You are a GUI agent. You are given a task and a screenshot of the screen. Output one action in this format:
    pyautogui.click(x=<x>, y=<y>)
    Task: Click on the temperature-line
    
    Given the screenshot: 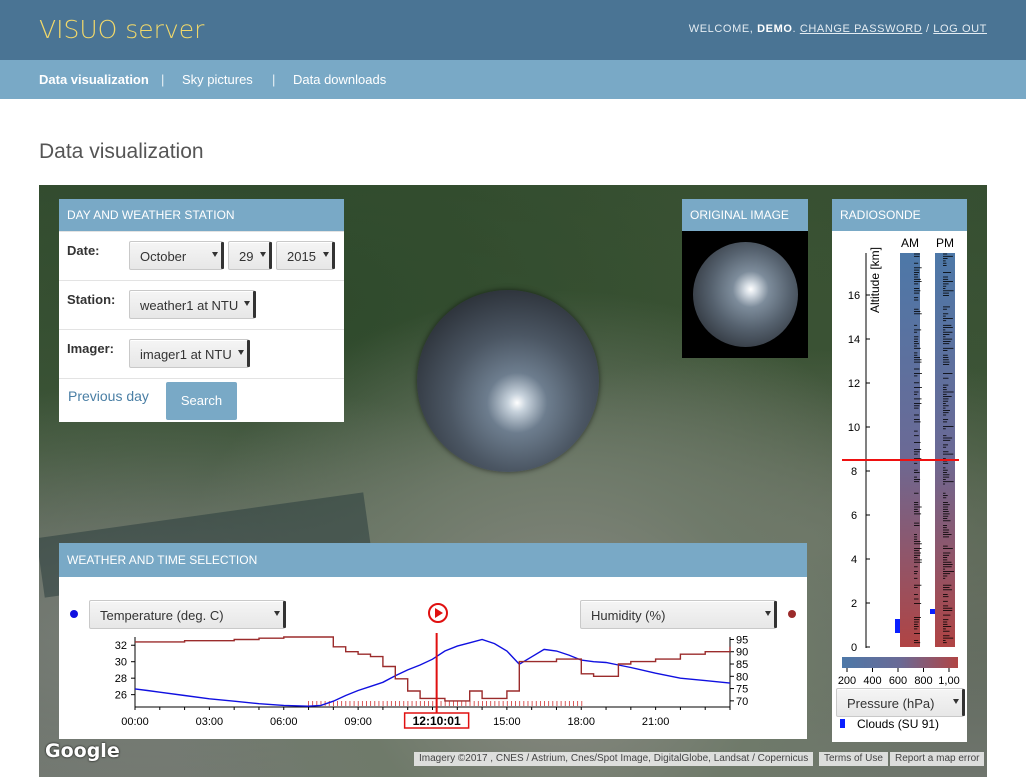 What is the action you would take?
    pyautogui.click(x=432, y=672)
    